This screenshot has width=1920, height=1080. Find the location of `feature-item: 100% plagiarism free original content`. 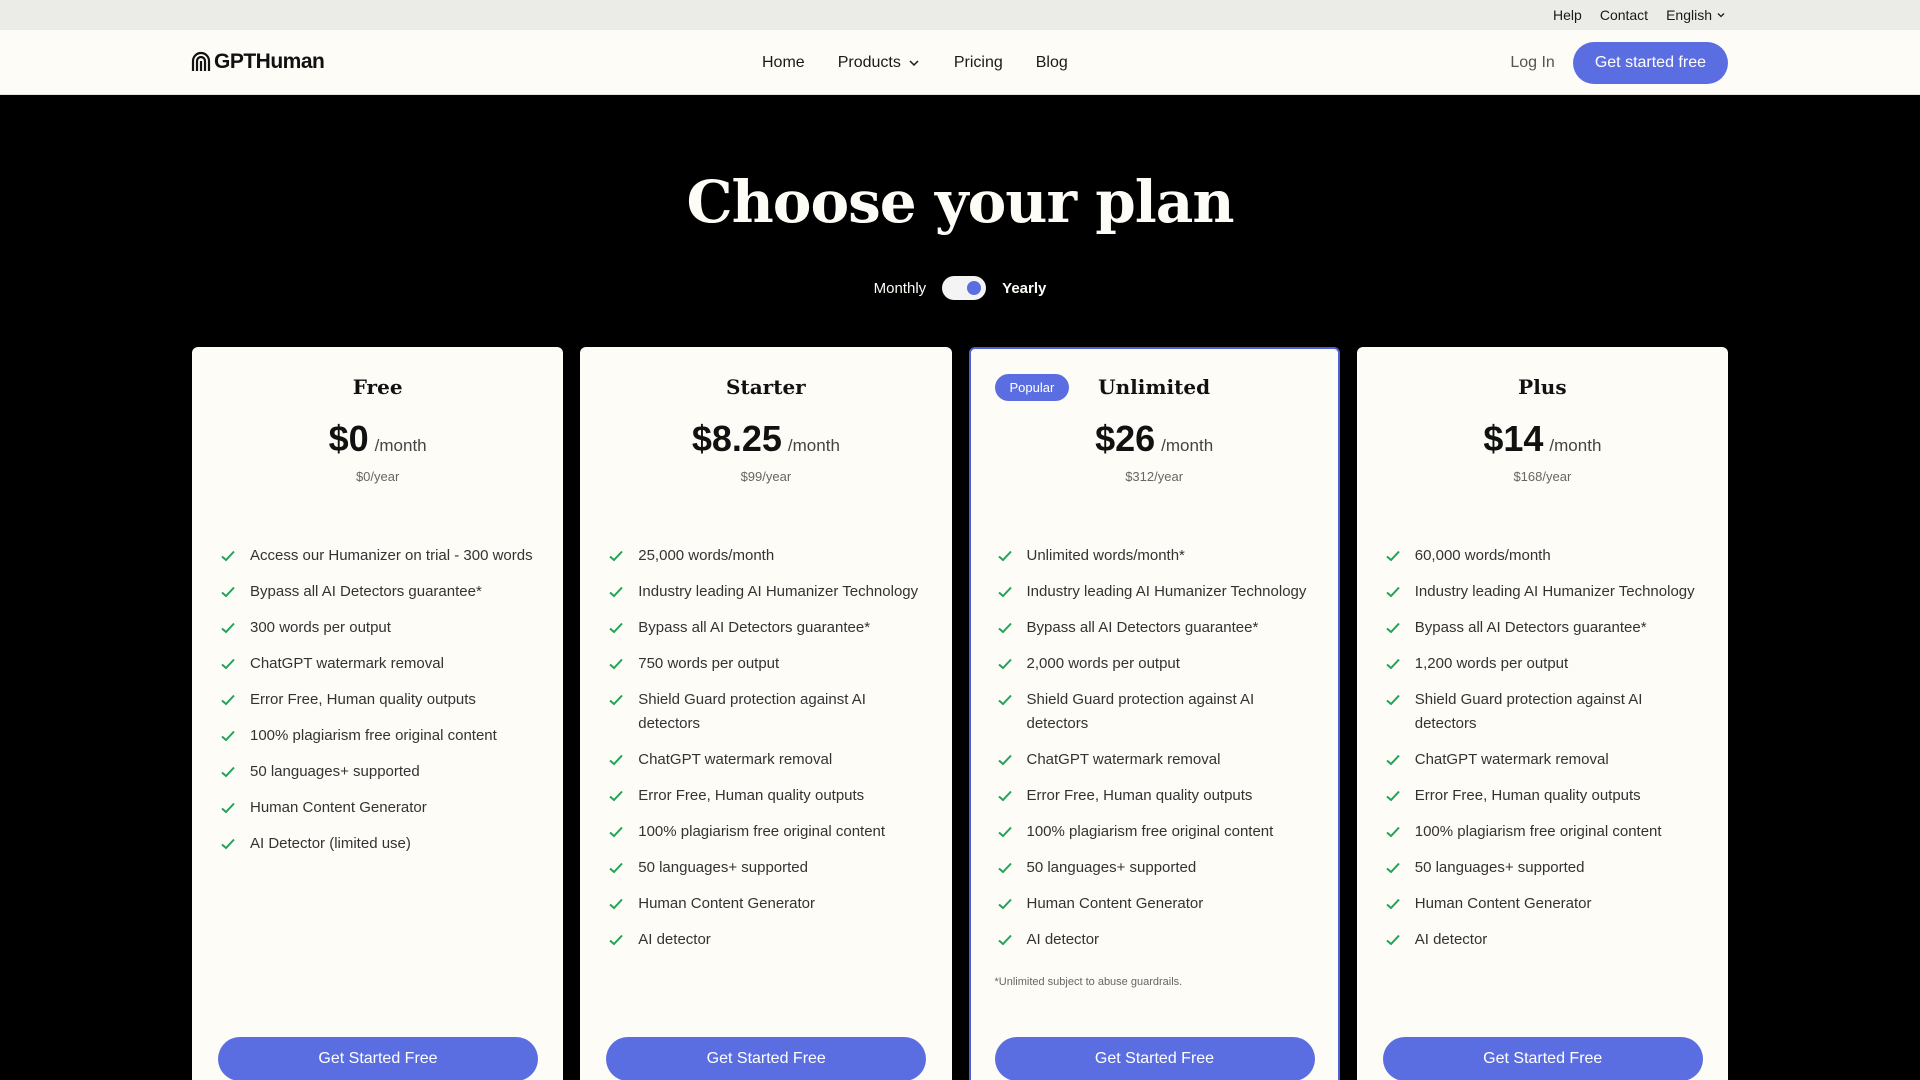

feature-item: 100% plagiarism free original content is located at coordinates (1157, 832).